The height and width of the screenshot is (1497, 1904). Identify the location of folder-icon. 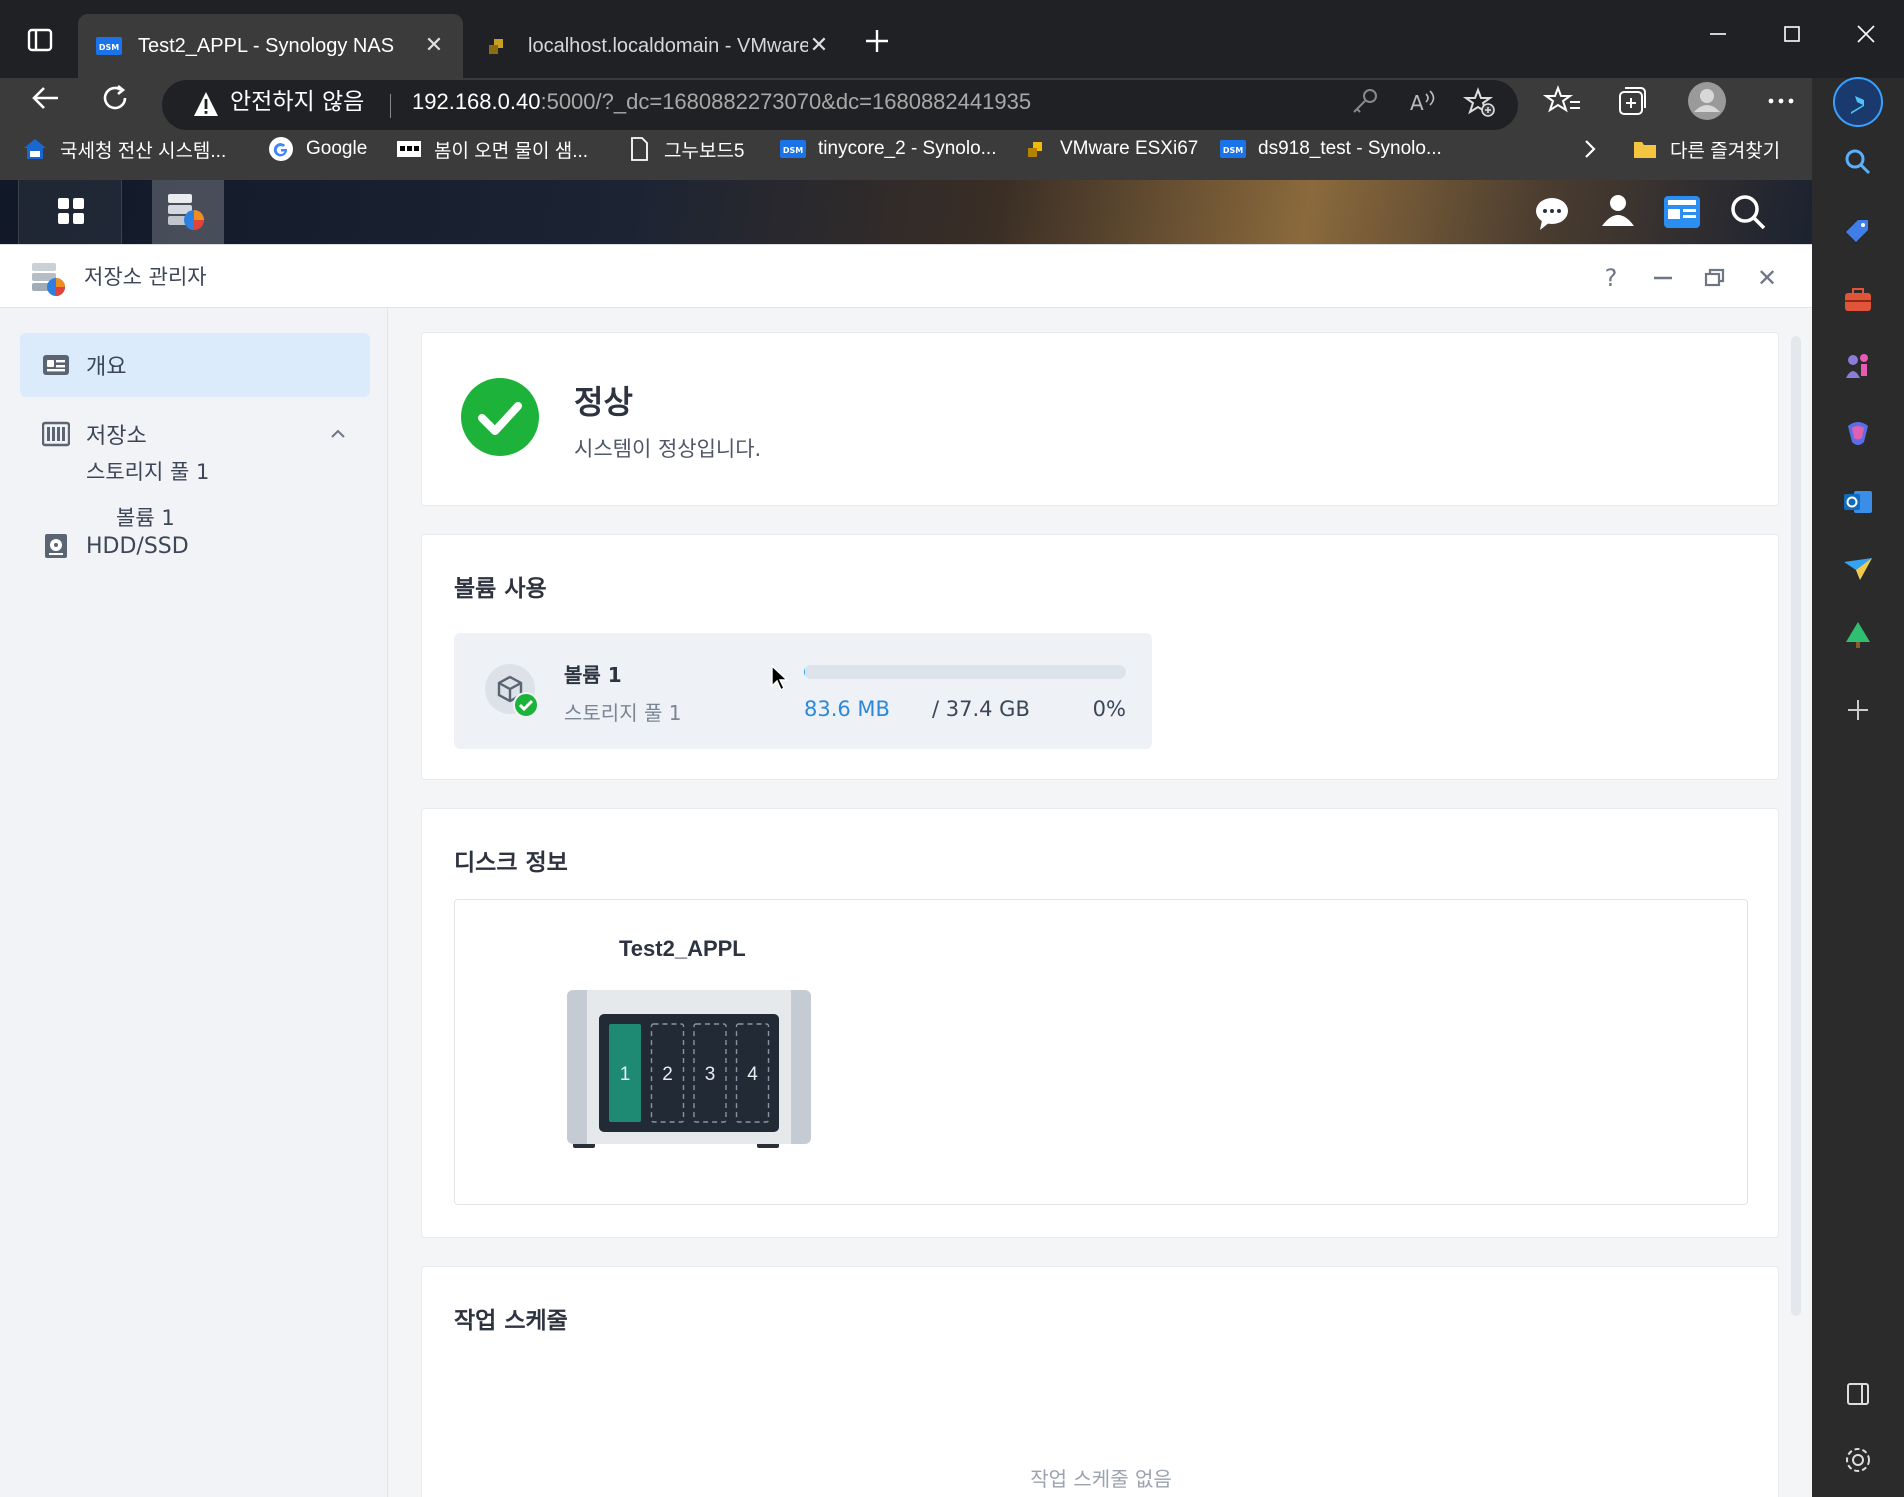
(1645, 150).